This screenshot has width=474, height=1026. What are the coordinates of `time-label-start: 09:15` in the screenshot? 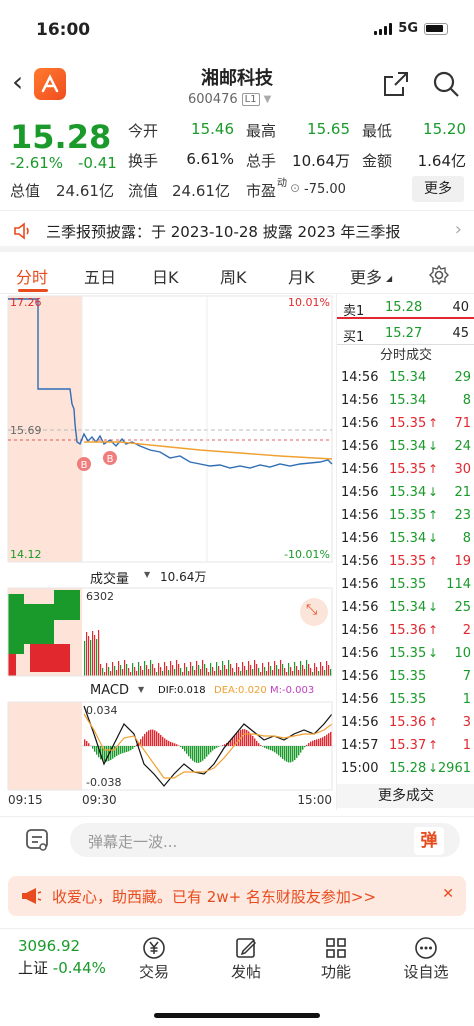 It's located at (25, 800).